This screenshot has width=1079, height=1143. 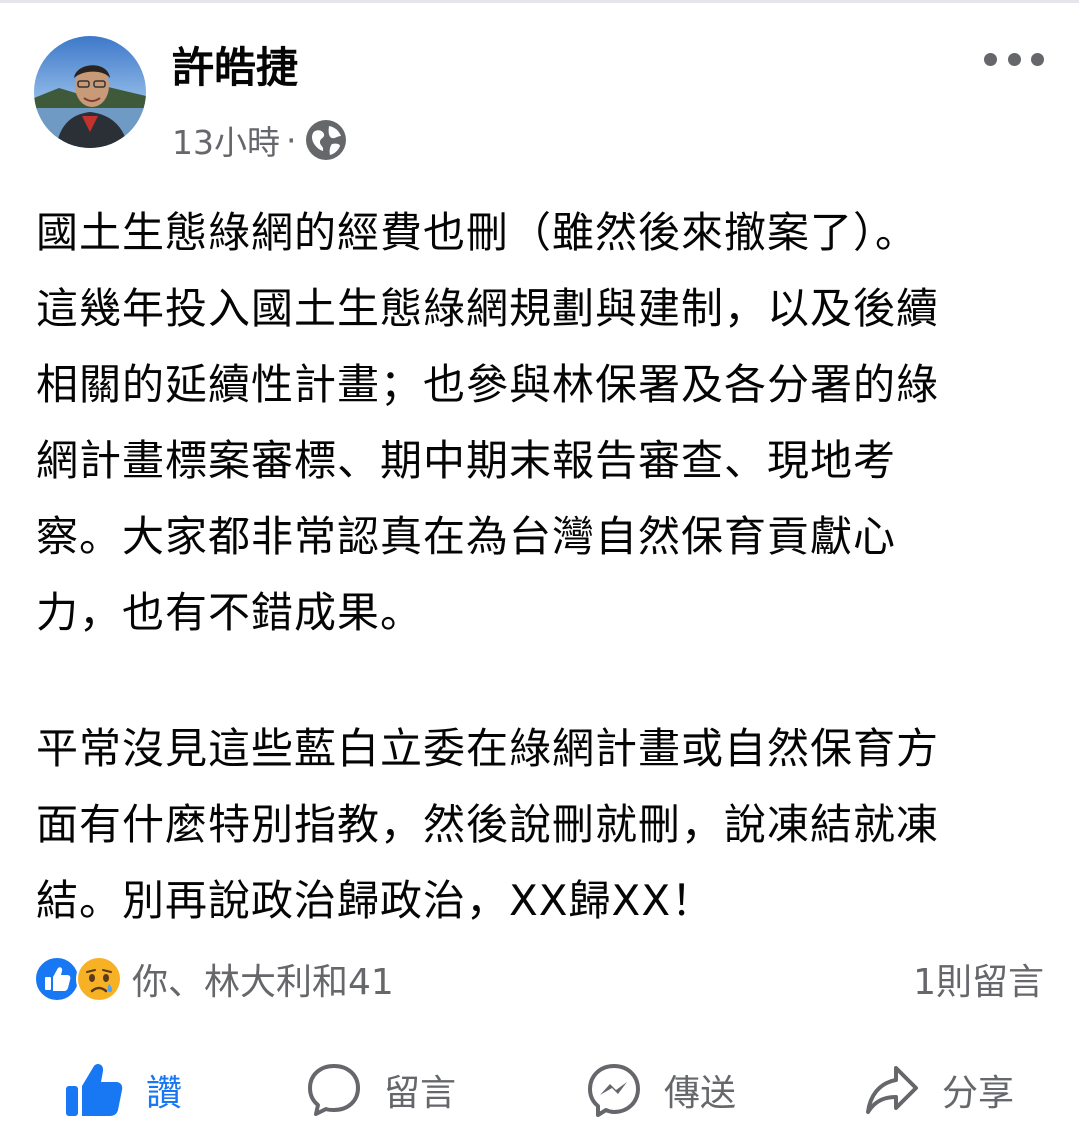 I want to click on like-reaction-icon, so click(x=57, y=979).